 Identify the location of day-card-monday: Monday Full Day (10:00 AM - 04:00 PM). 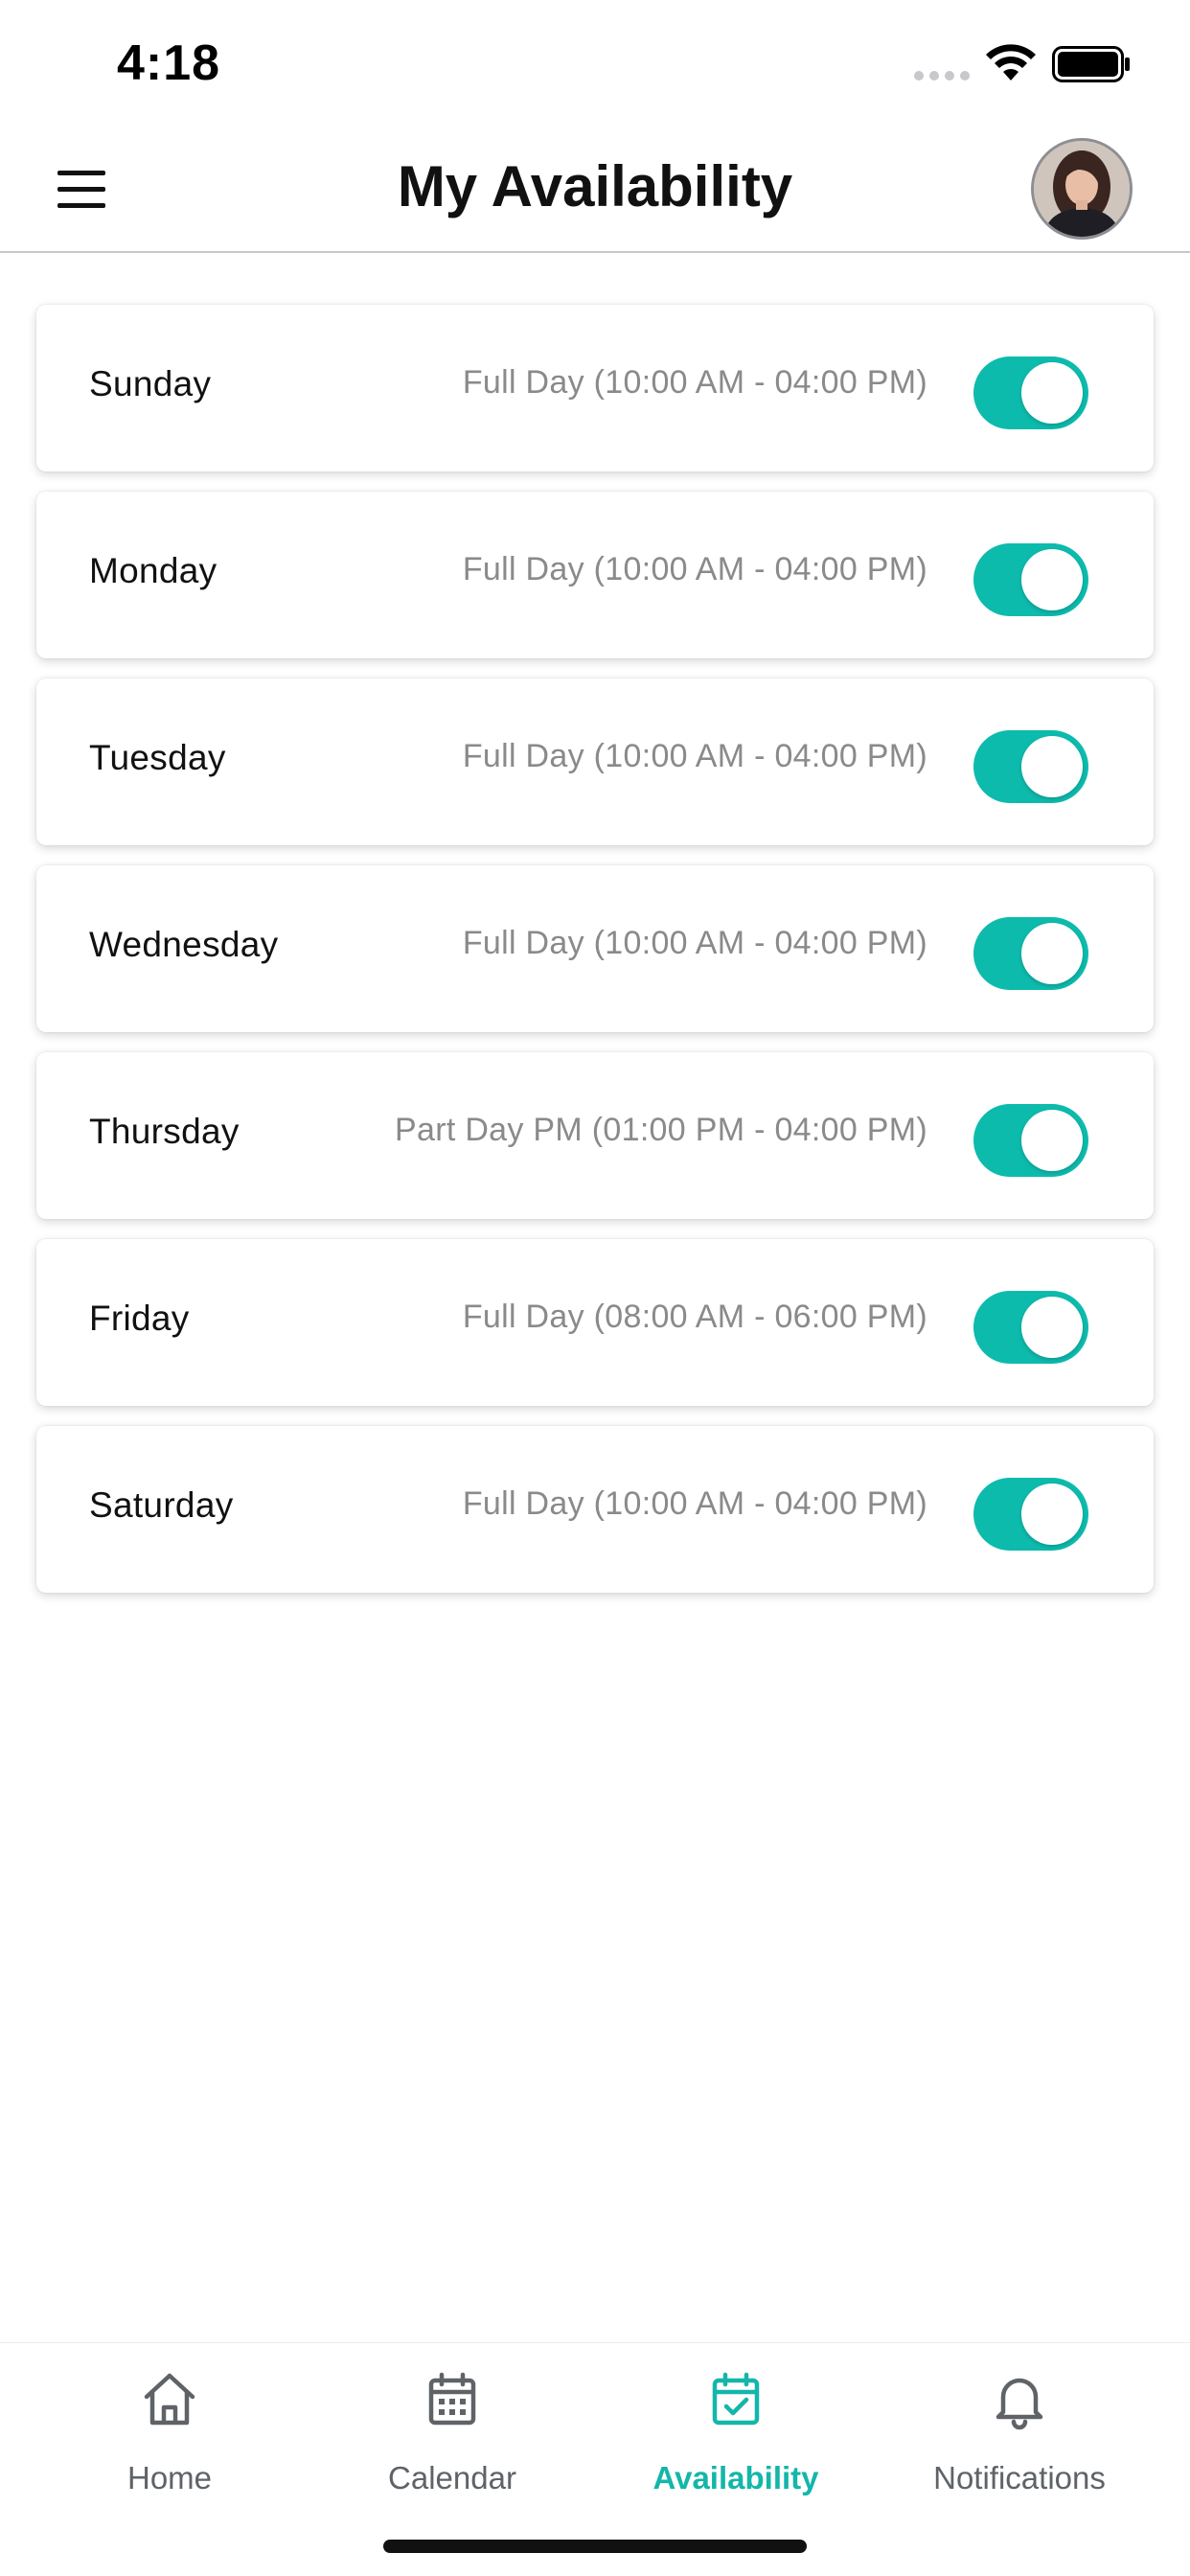
(595, 575).